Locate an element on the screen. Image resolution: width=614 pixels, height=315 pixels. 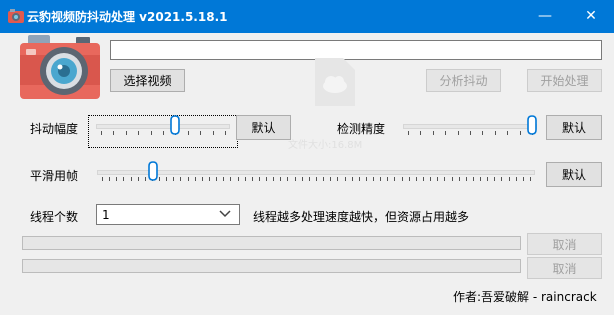
cloud-file-icon is located at coordinates (335, 82).